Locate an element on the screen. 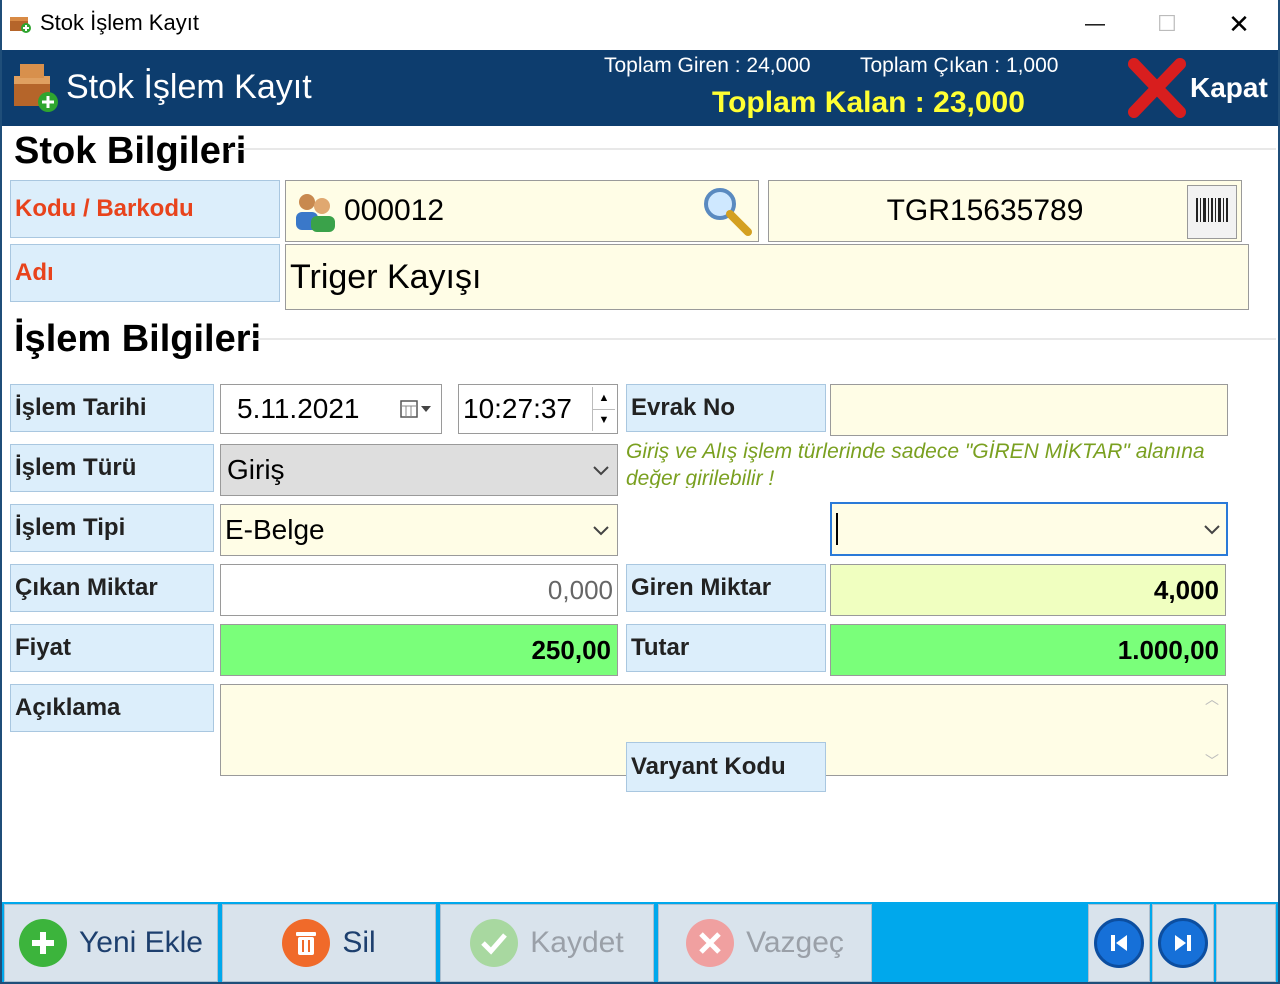 This screenshot has width=1280, height=984. tarih-value: 5.11.2021 is located at coordinates (298, 408).